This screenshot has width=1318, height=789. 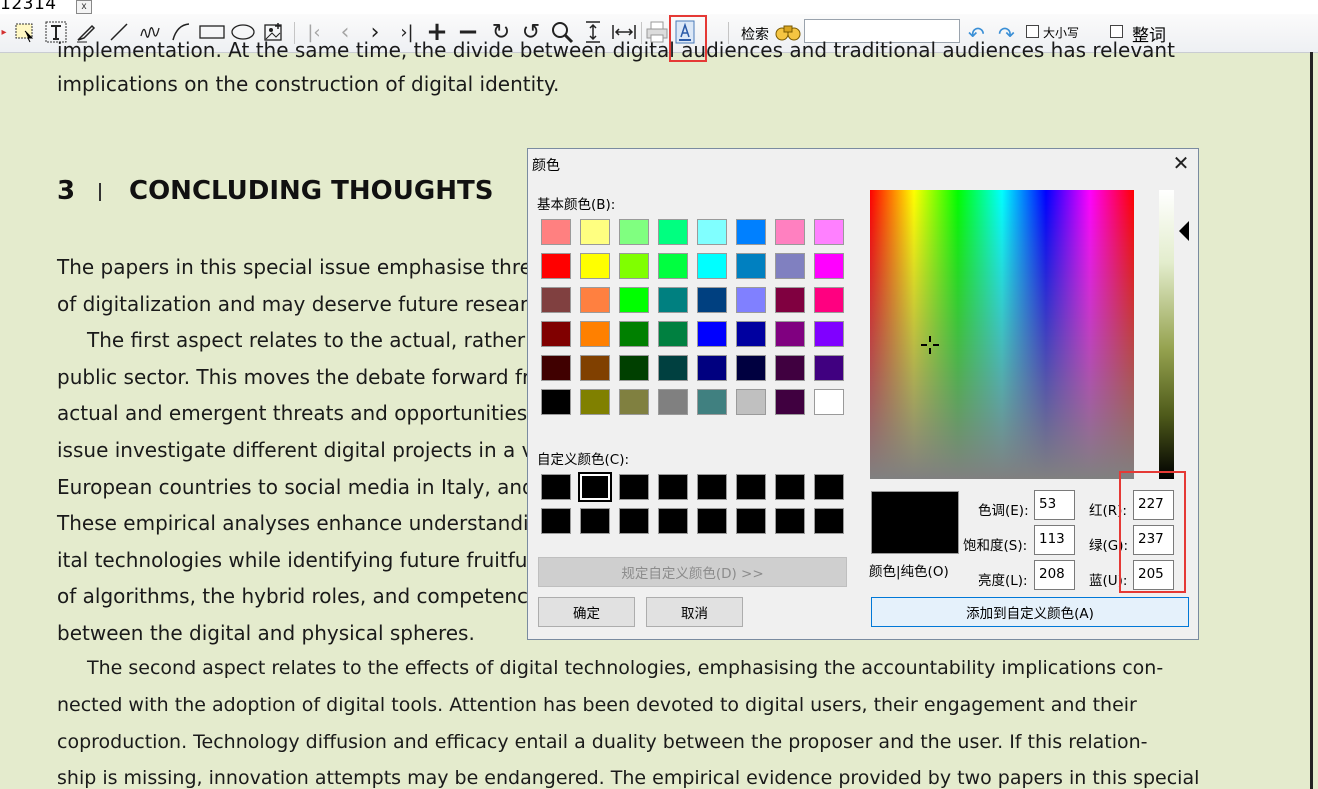 I want to click on dialog-title: 颜色, so click(x=546, y=166).